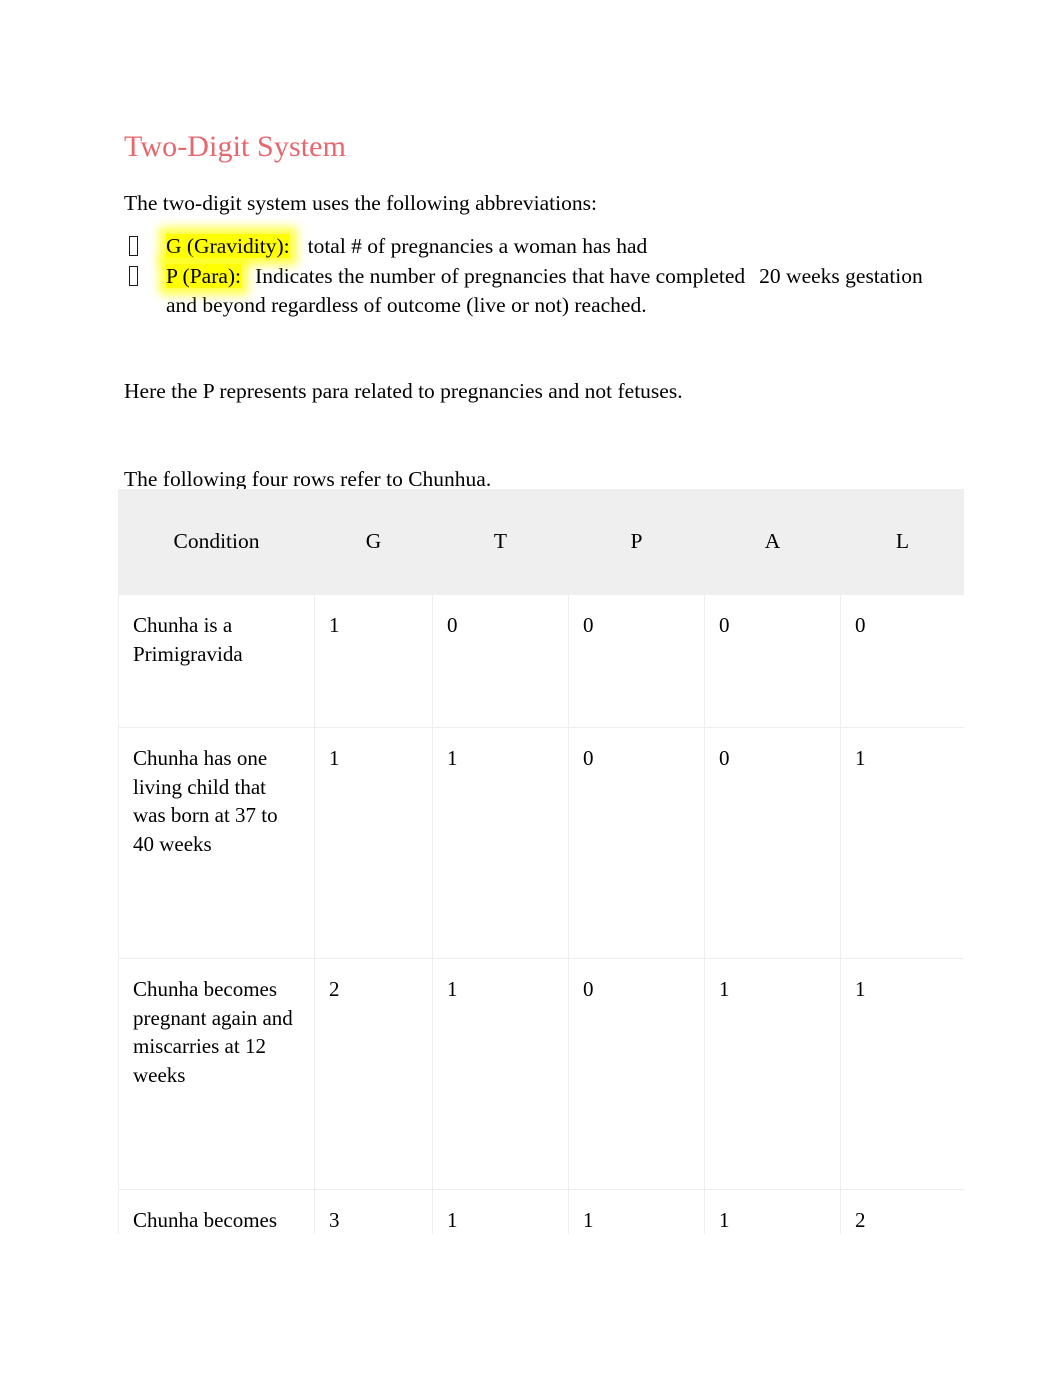 This screenshot has width=1062, height=1376. What do you see at coordinates (477, 246) in the screenshot?
I see `gravidity-description: total # of pregnancies a woman has had` at bounding box center [477, 246].